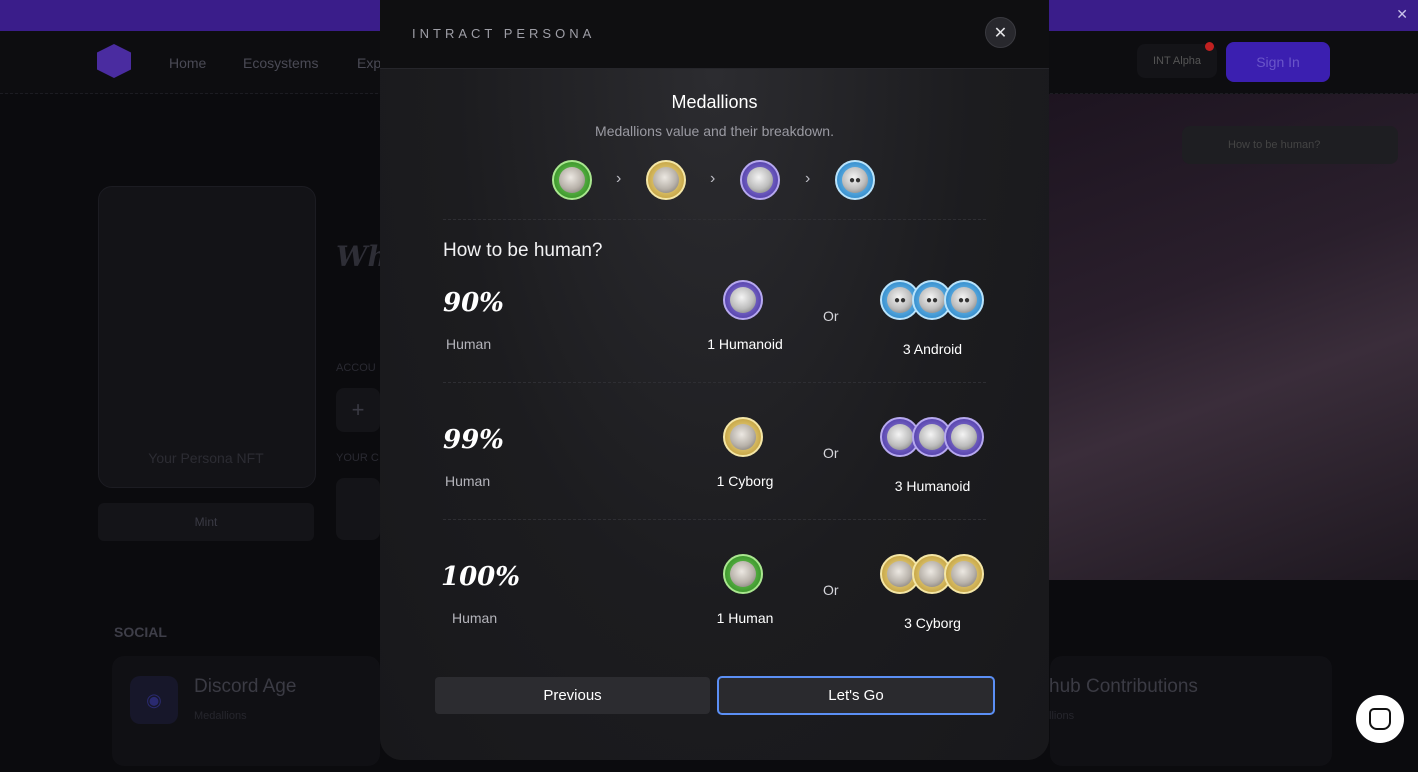 This screenshot has width=1418, height=772. Describe the element at coordinates (1209, 46) in the screenshot. I see `notification-dot` at that location.